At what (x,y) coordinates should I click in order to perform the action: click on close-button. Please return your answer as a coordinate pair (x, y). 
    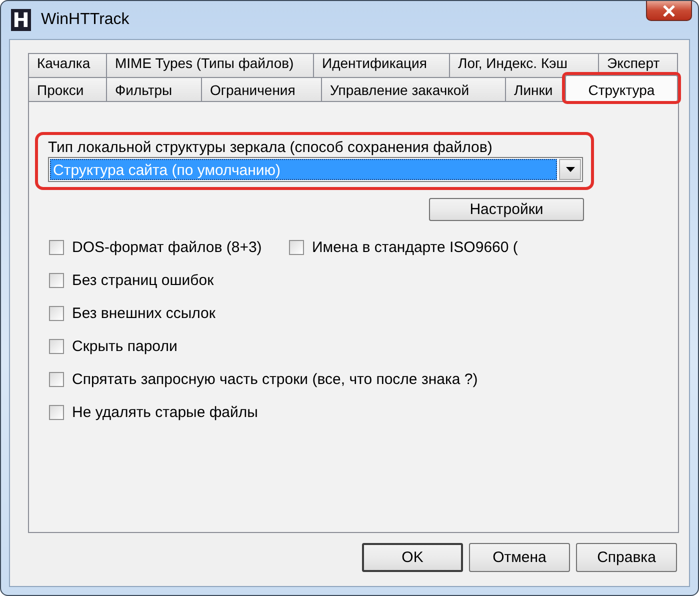
    Looking at the image, I should click on (669, 11).